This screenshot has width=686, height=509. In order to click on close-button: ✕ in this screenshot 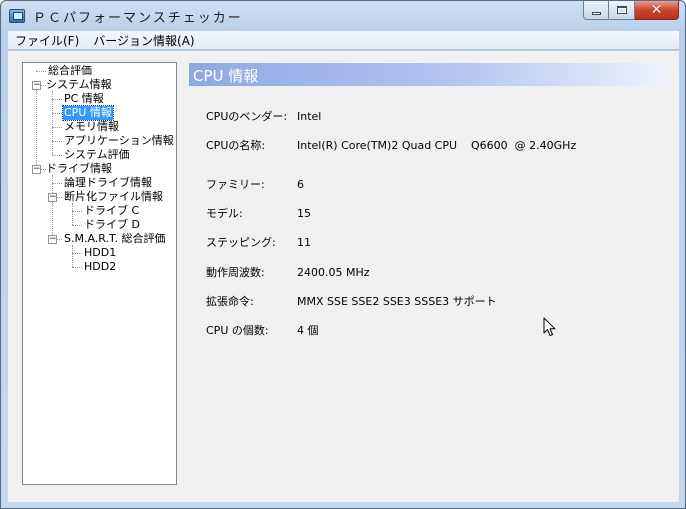, I will do `click(657, 10)`.